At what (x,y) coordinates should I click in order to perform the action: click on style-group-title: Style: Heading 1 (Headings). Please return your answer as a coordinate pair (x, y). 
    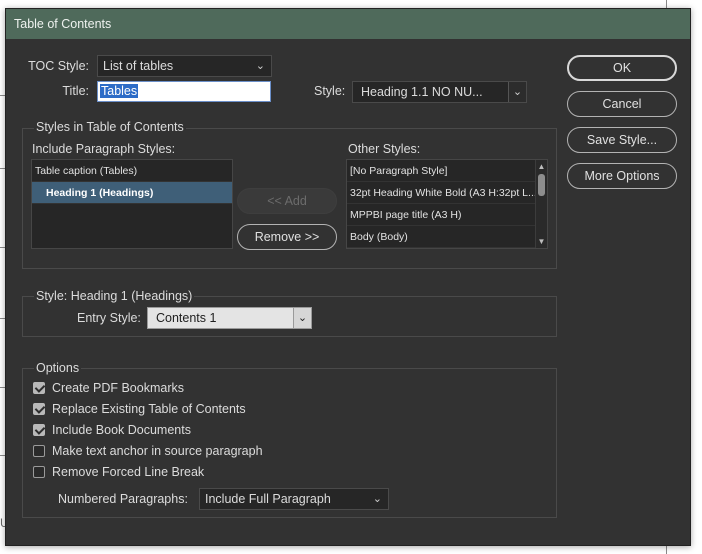
    Looking at the image, I should click on (114, 296).